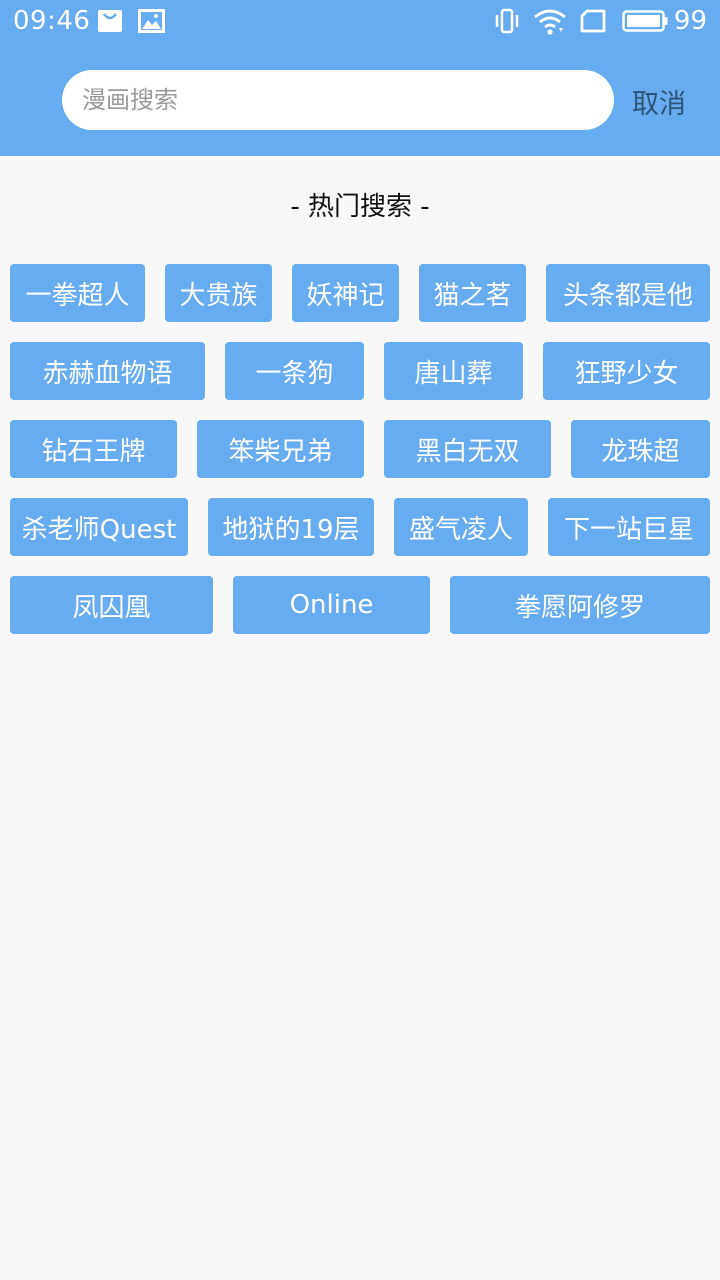  I want to click on hot-tag: 狂野少女, so click(626, 371).